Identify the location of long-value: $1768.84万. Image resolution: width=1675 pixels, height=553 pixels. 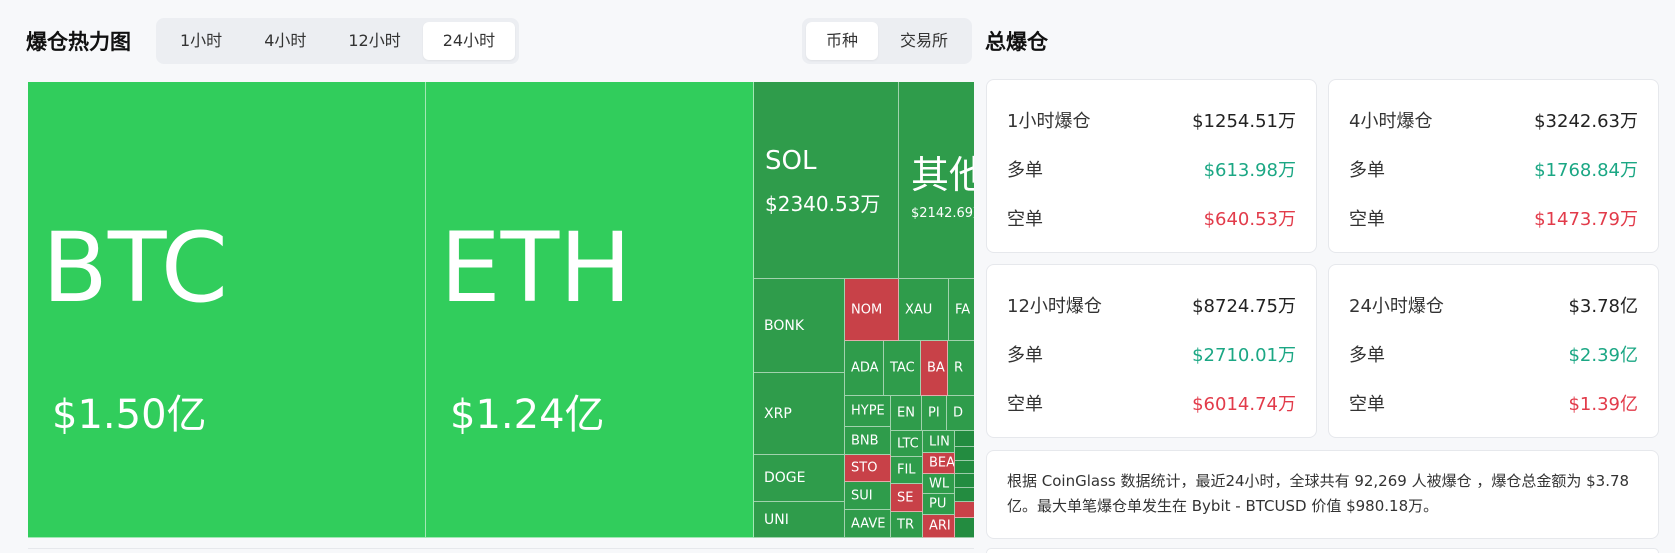
(1586, 170).